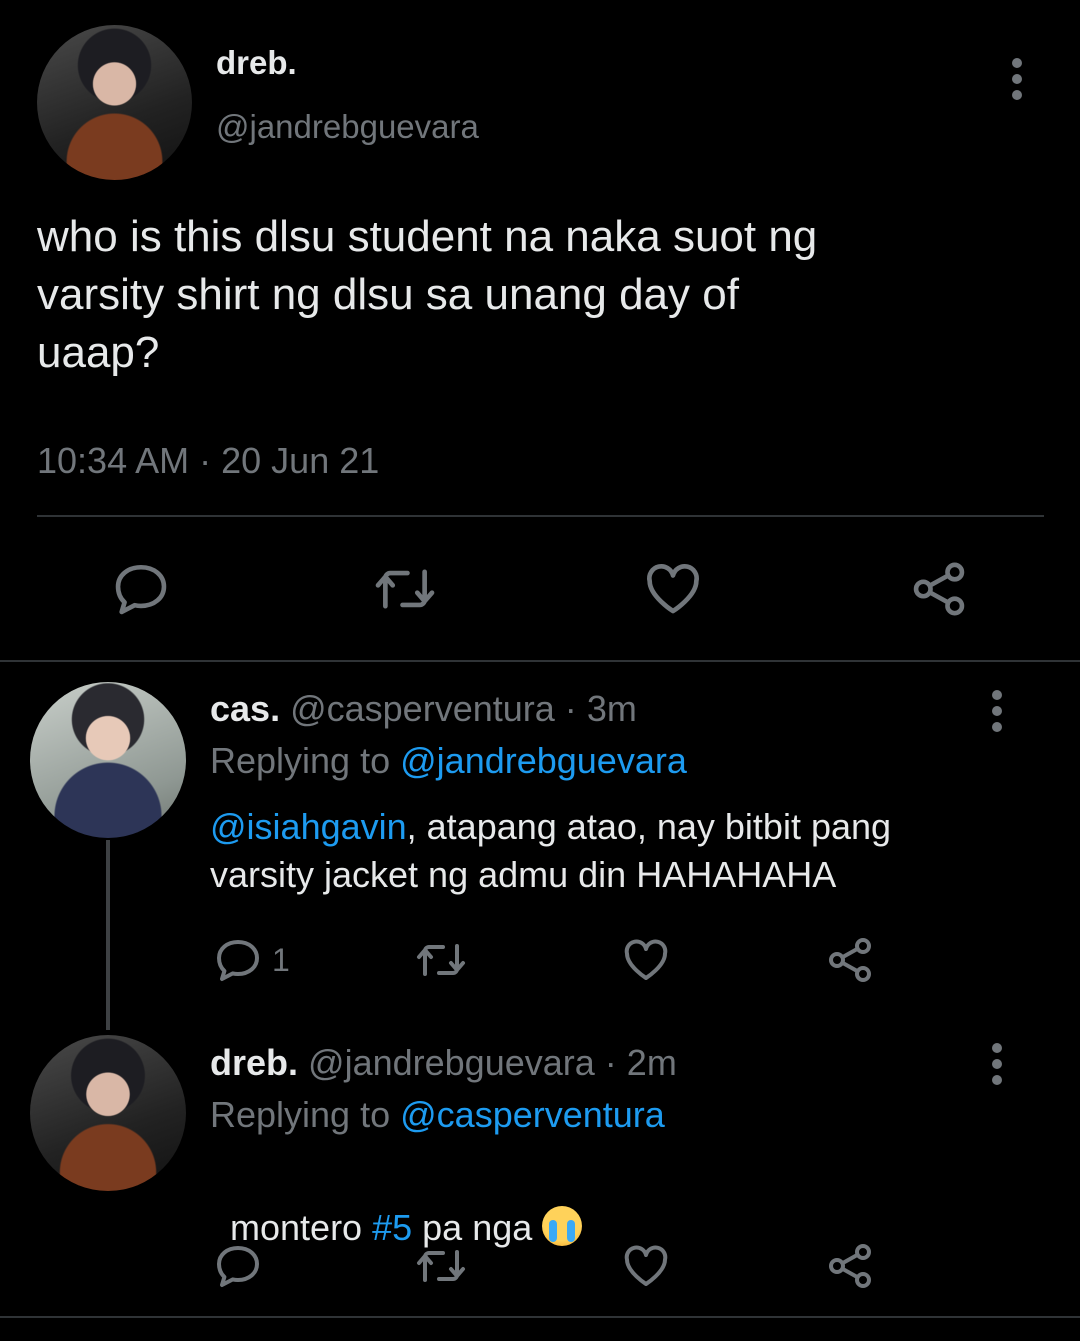 This screenshot has height=1341, width=1080. Describe the element at coordinates (308, 826) in the screenshot. I see `mention-link: @isiahgavin` at that location.